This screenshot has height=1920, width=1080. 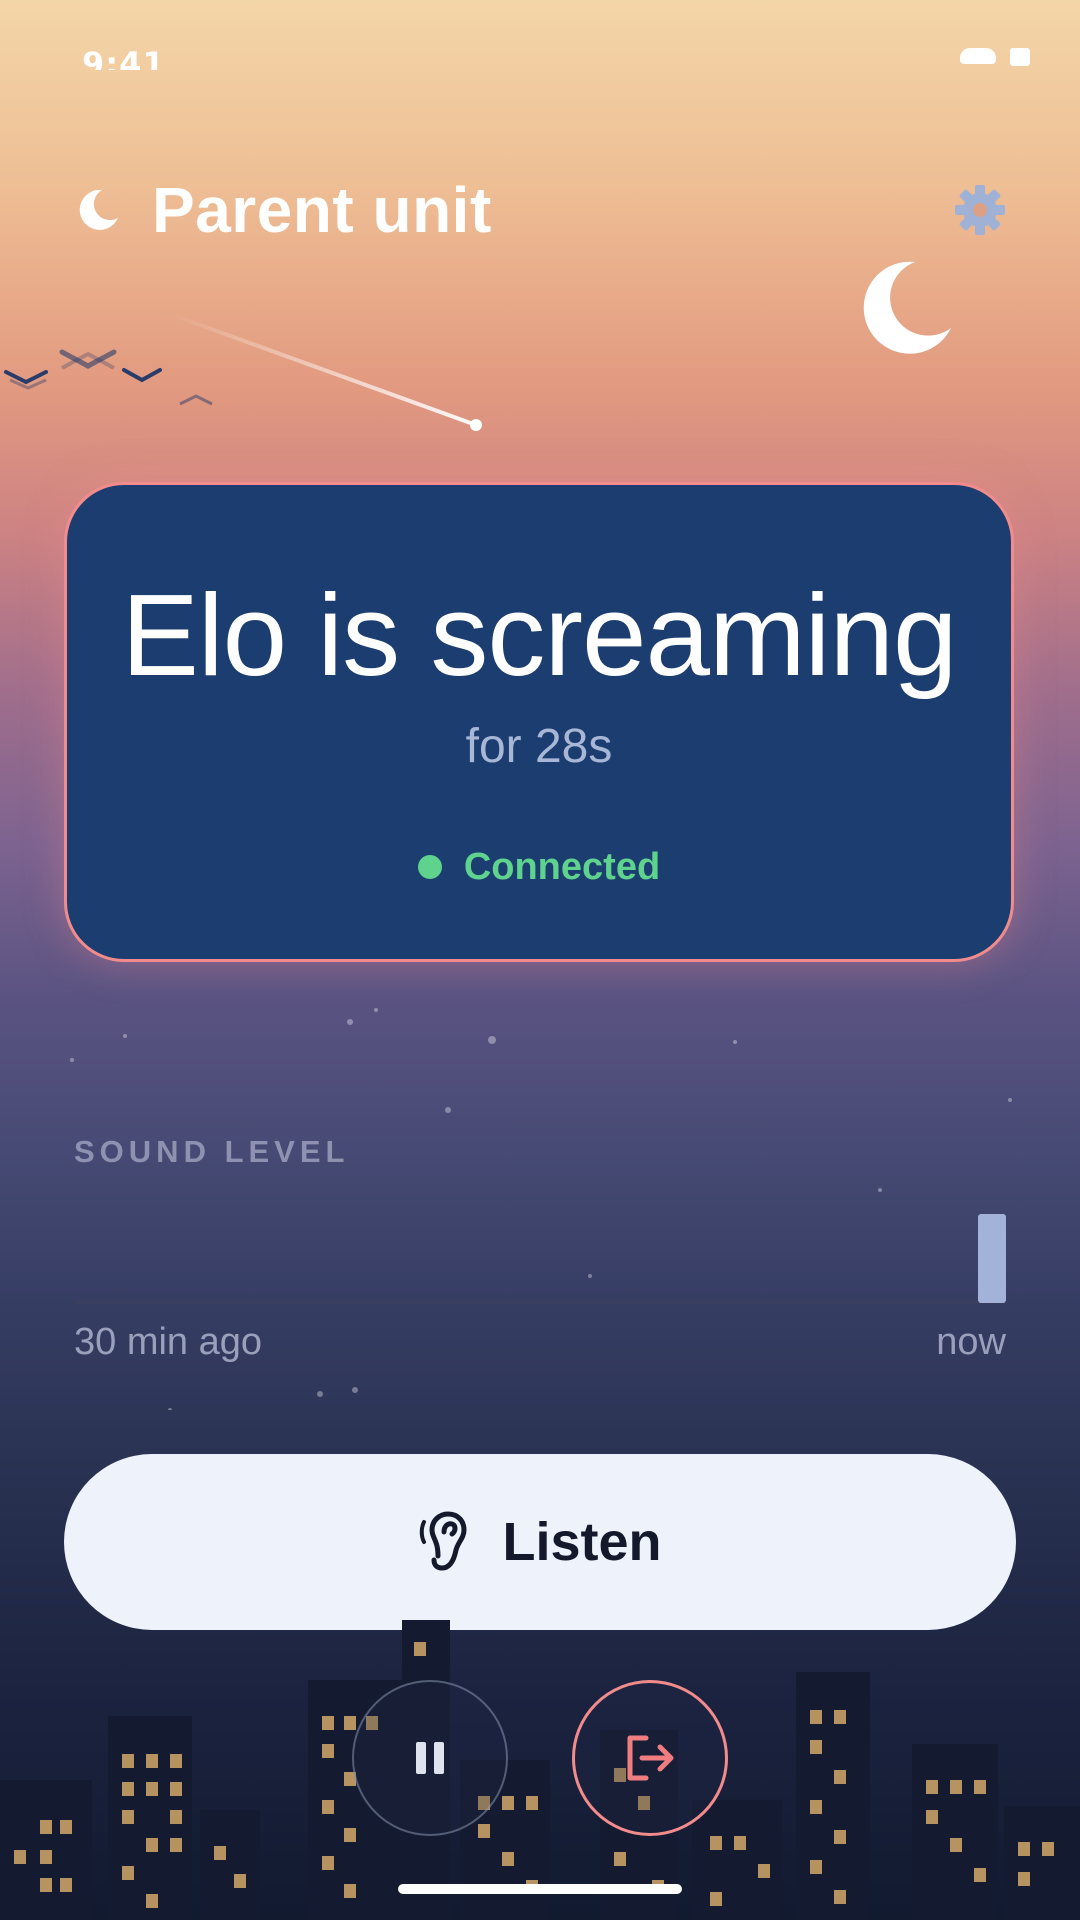 I want to click on header: Parent unit, so click(x=540, y=210).